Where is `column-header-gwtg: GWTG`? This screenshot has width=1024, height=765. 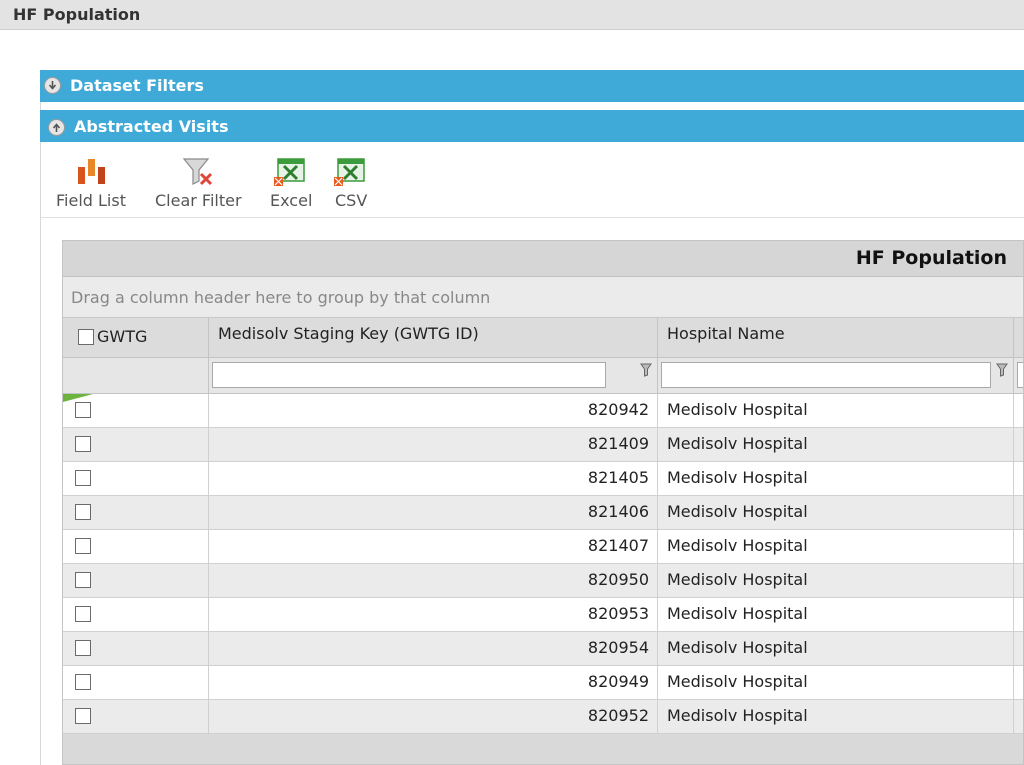 column-header-gwtg: GWTG is located at coordinates (136, 338).